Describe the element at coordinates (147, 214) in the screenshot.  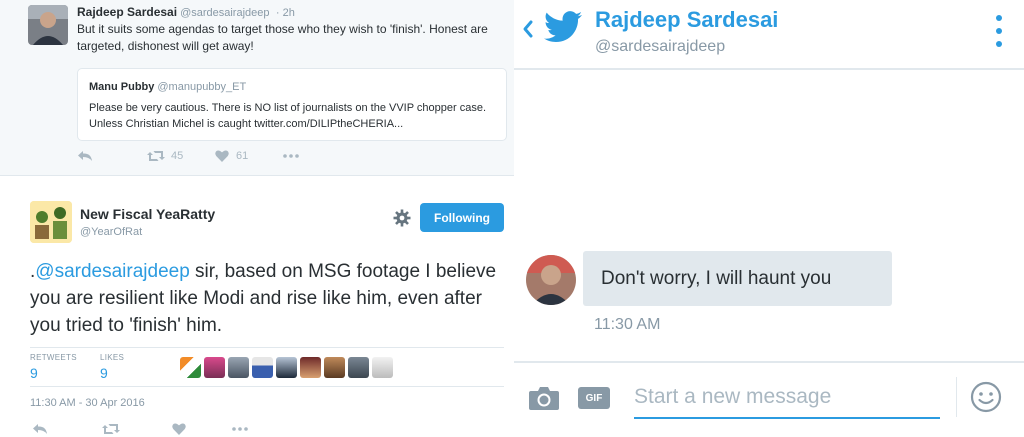
I see `author-name: New Fiscal YeaRatty` at that location.